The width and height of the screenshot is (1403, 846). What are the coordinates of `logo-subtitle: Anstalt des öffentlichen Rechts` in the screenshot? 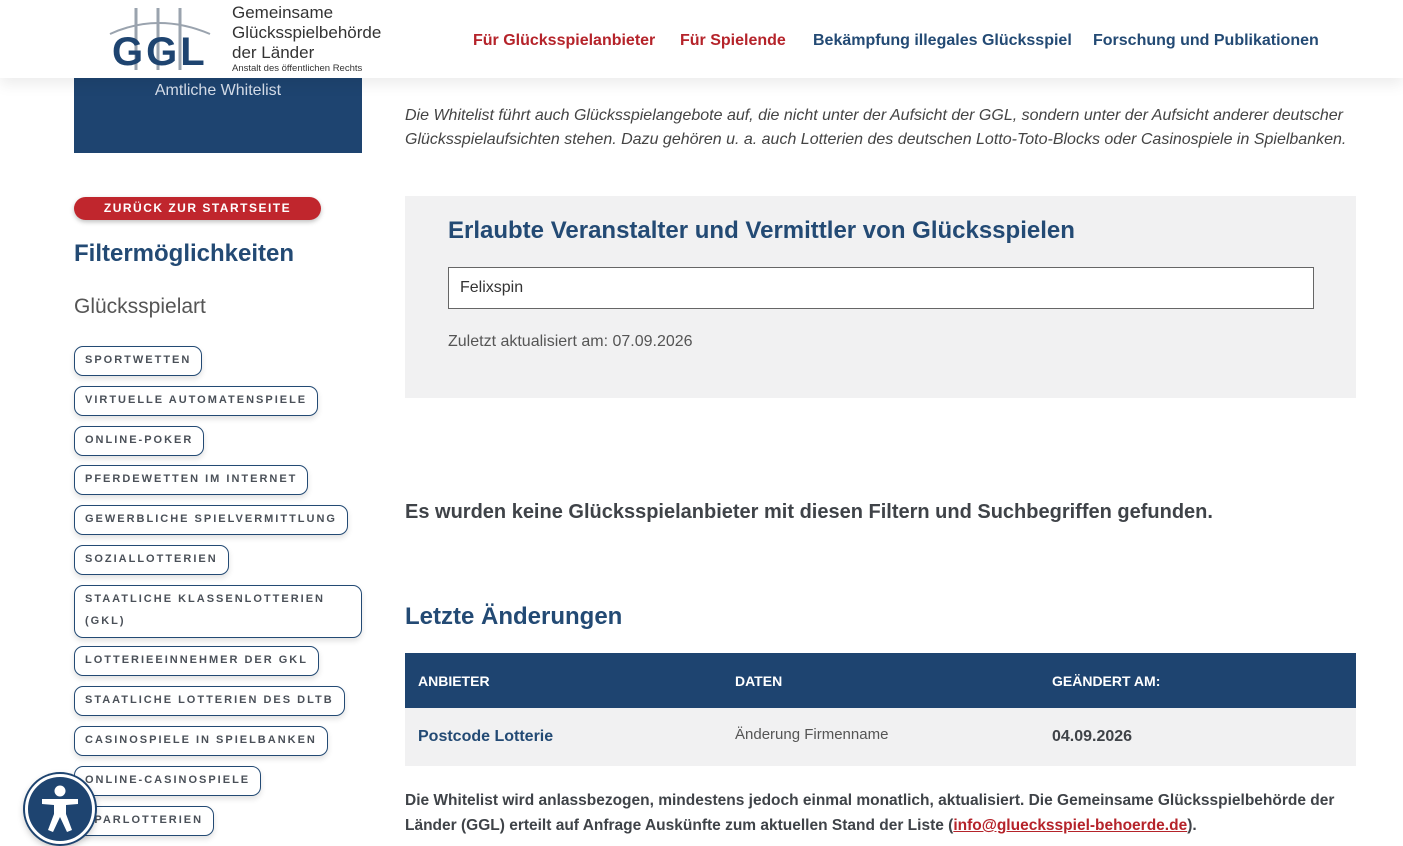 It's located at (297, 68).